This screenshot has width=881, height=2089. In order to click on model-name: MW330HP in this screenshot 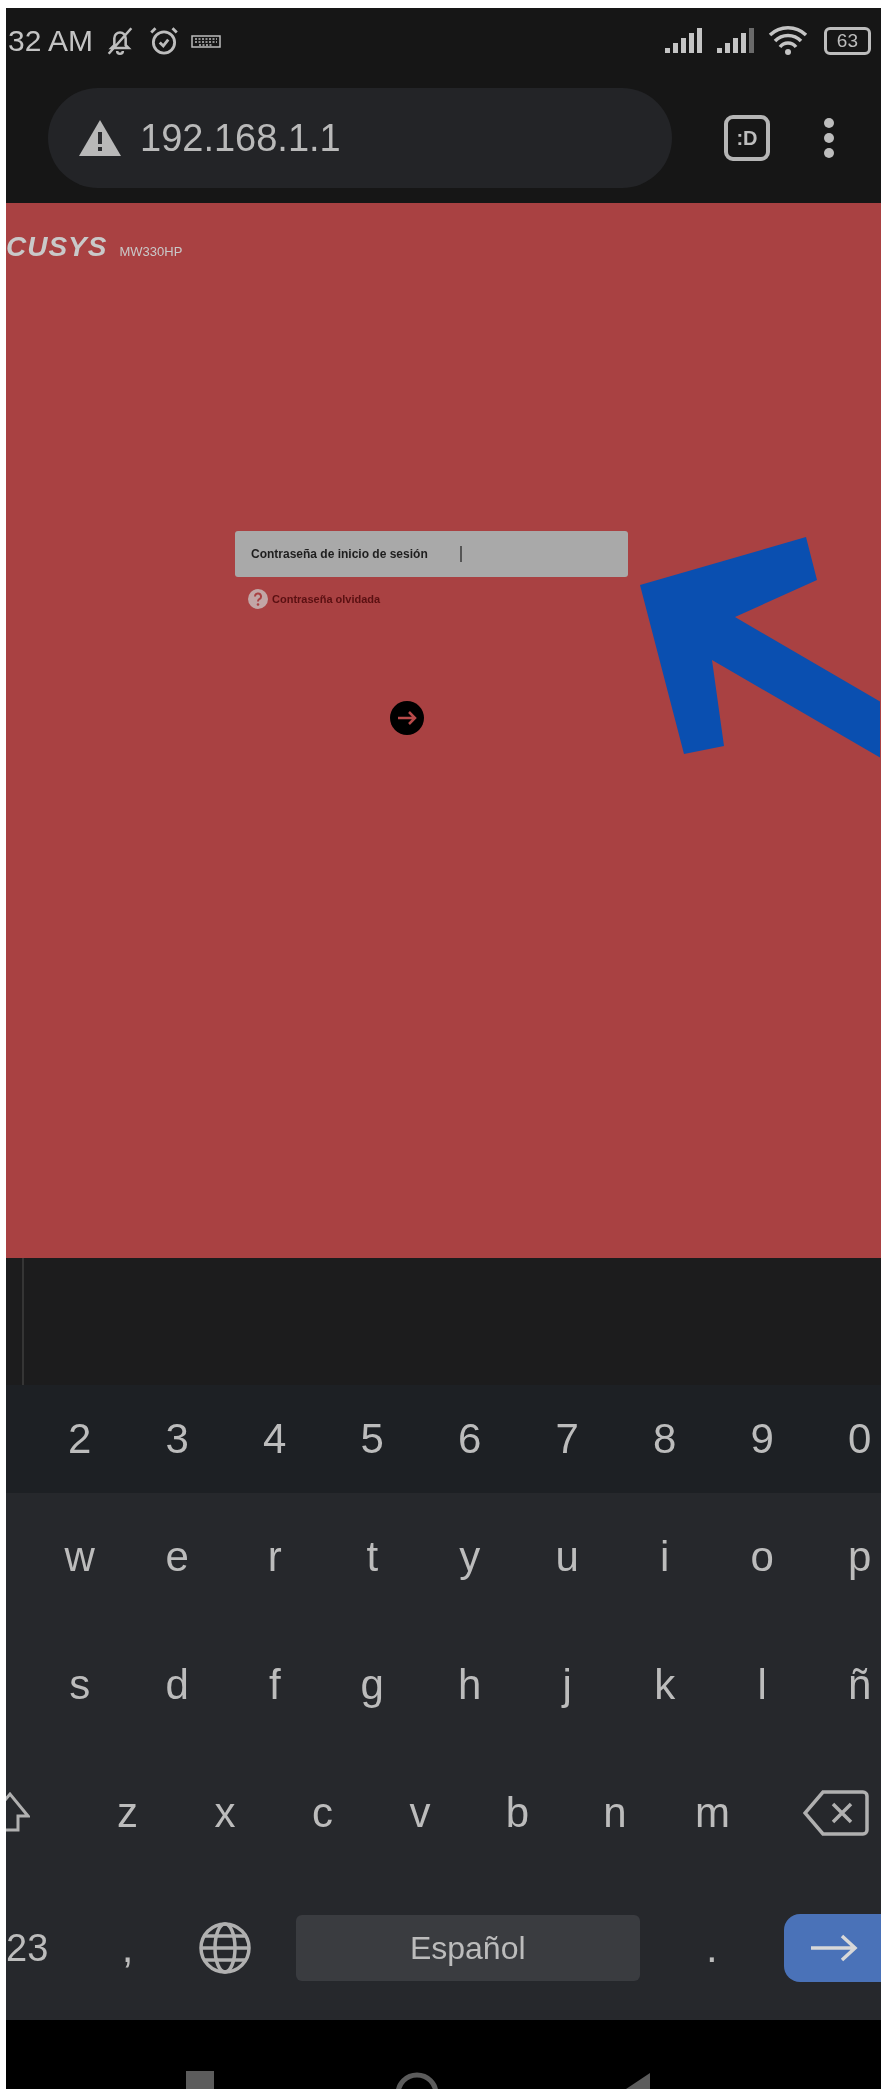, I will do `click(151, 251)`.